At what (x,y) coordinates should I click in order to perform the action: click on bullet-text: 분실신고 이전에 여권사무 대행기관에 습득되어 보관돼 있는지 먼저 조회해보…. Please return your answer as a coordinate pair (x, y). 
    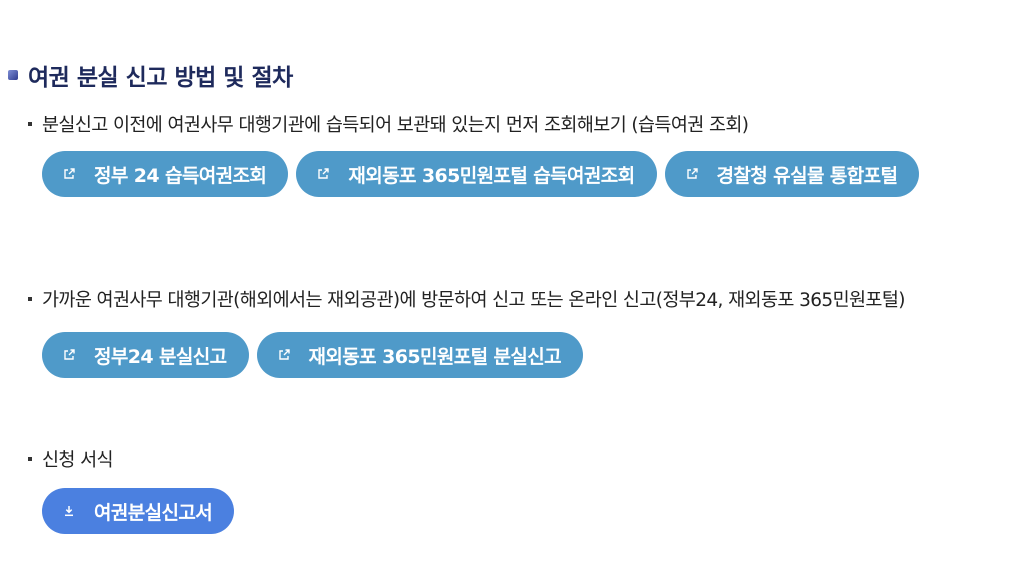
    Looking at the image, I should click on (395, 125).